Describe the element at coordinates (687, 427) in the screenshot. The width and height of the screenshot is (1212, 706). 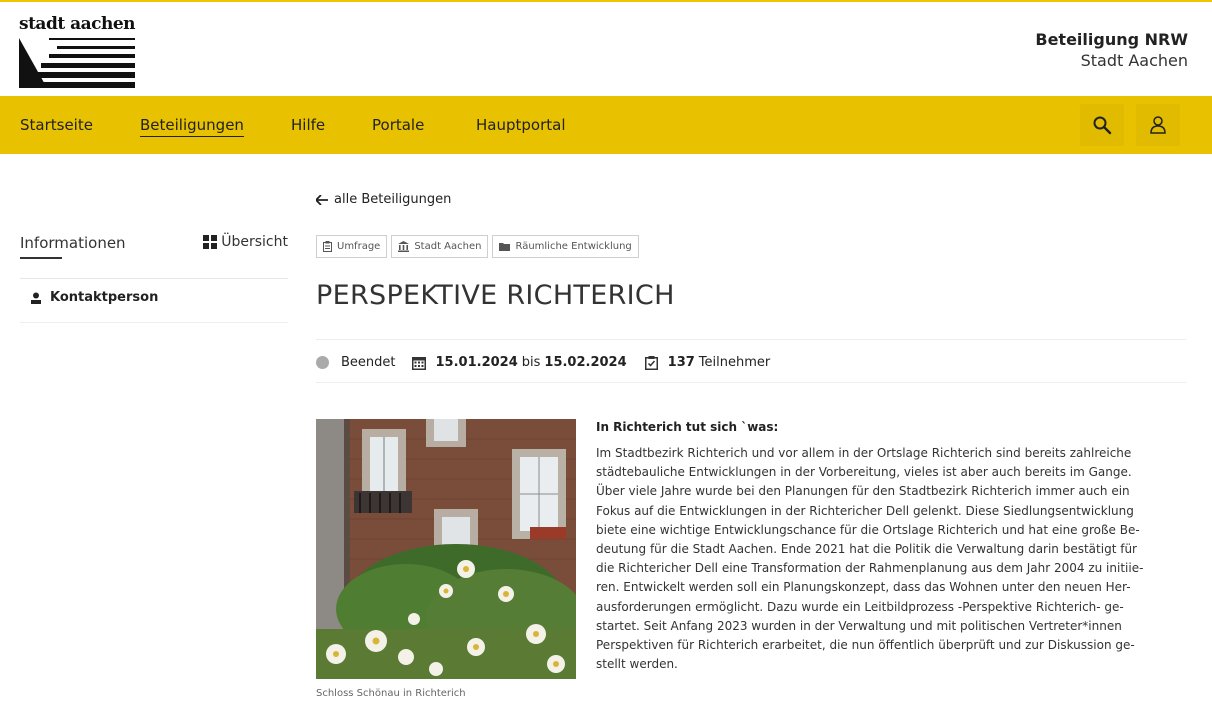
I see `article-heading: In Richterich tut sich `was:` at that location.